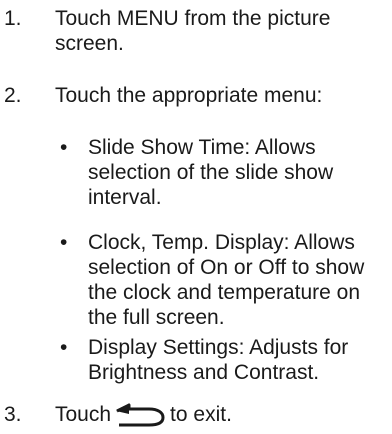  Describe the element at coordinates (13, 18) in the screenshot. I see `step-number: 1.` at that location.